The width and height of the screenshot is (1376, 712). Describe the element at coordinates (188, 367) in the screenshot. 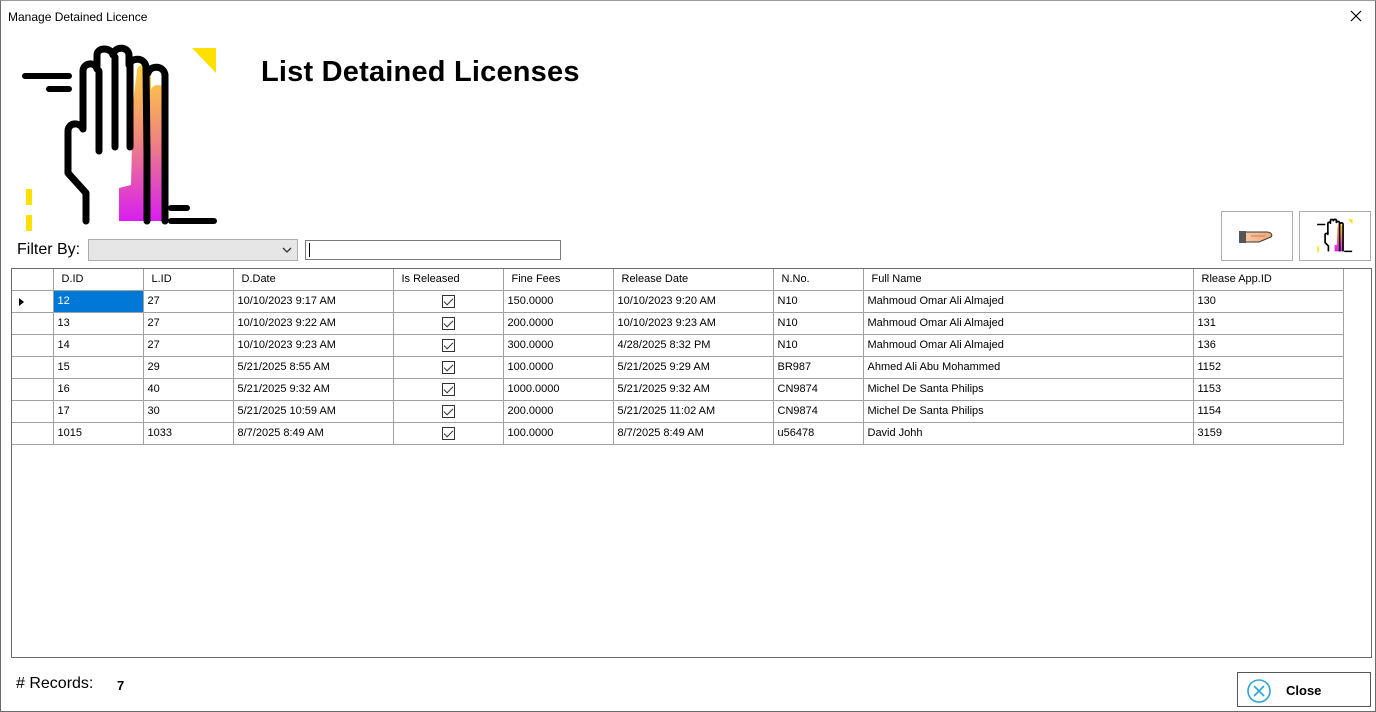

I see `table-cell: 29` at that location.